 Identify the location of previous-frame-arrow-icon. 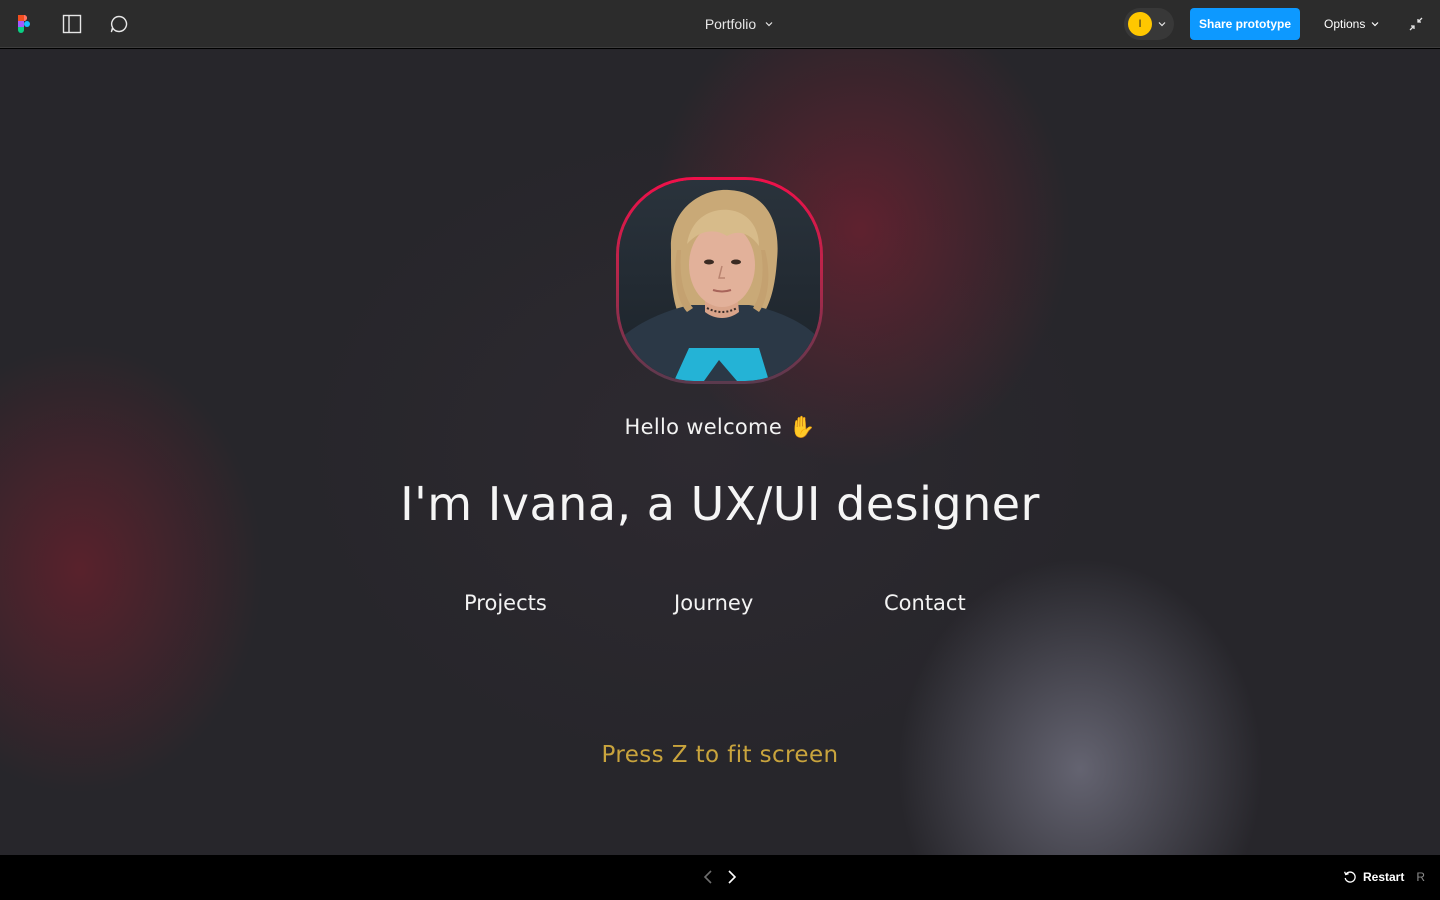
(708, 877).